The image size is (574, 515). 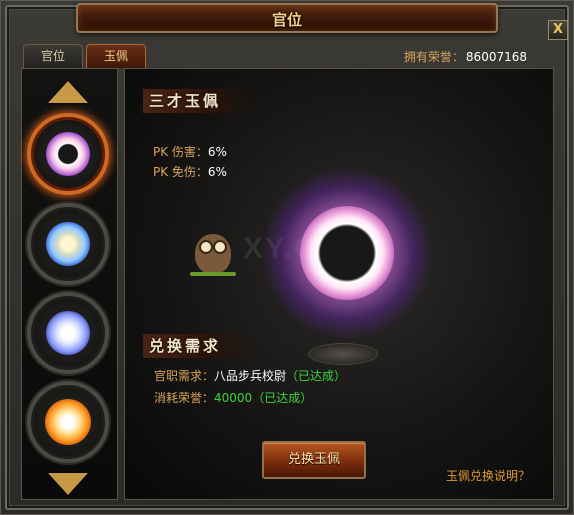 I want to click on tab-jade-pendant: 玉佩, so click(x=116, y=56).